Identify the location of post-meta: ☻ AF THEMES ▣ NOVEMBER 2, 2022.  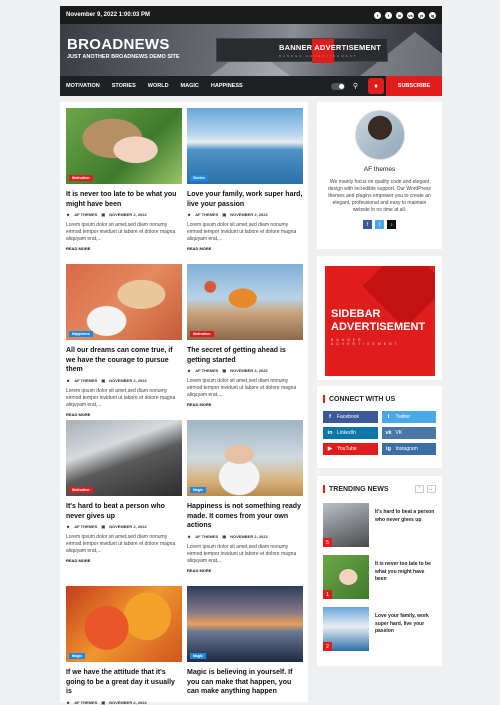
(124, 380).